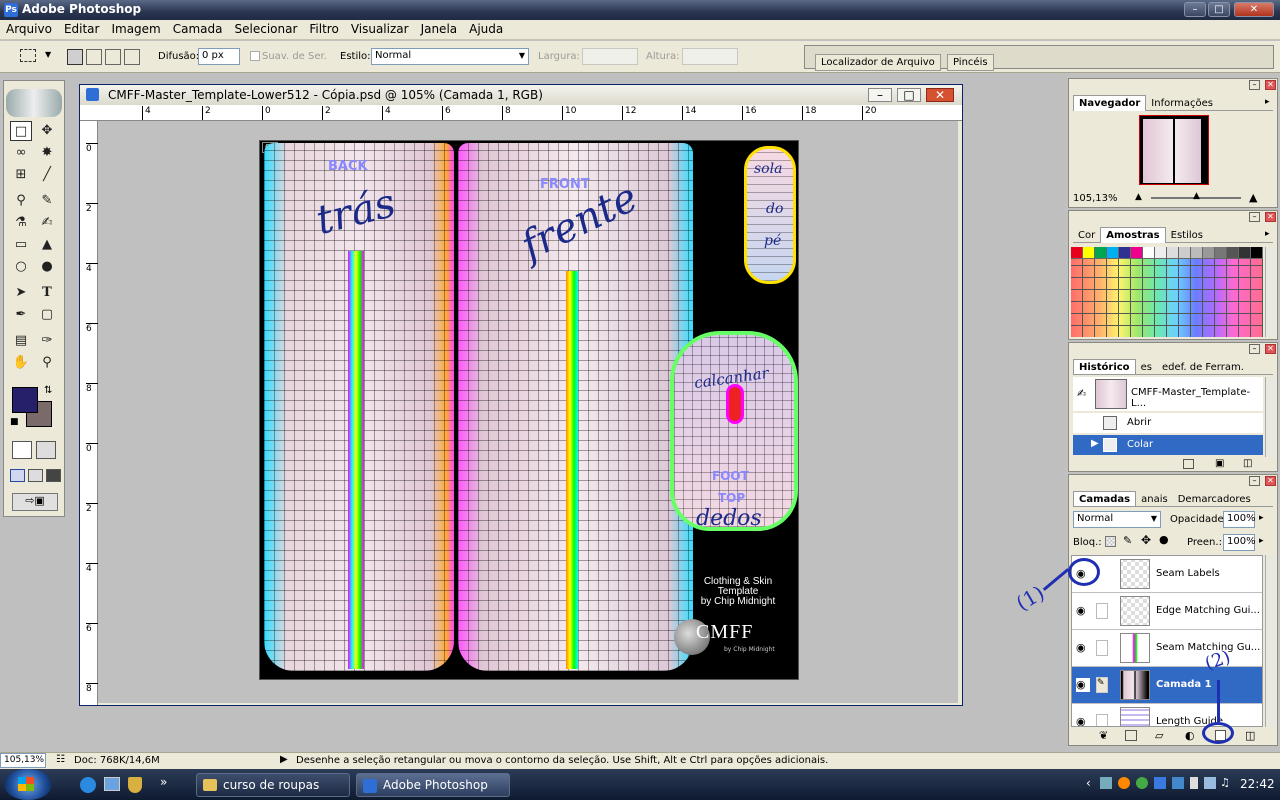 The height and width of the screenshot is (800, 1280). I want to click on status-info-icon: ☷, so click(60, 759).